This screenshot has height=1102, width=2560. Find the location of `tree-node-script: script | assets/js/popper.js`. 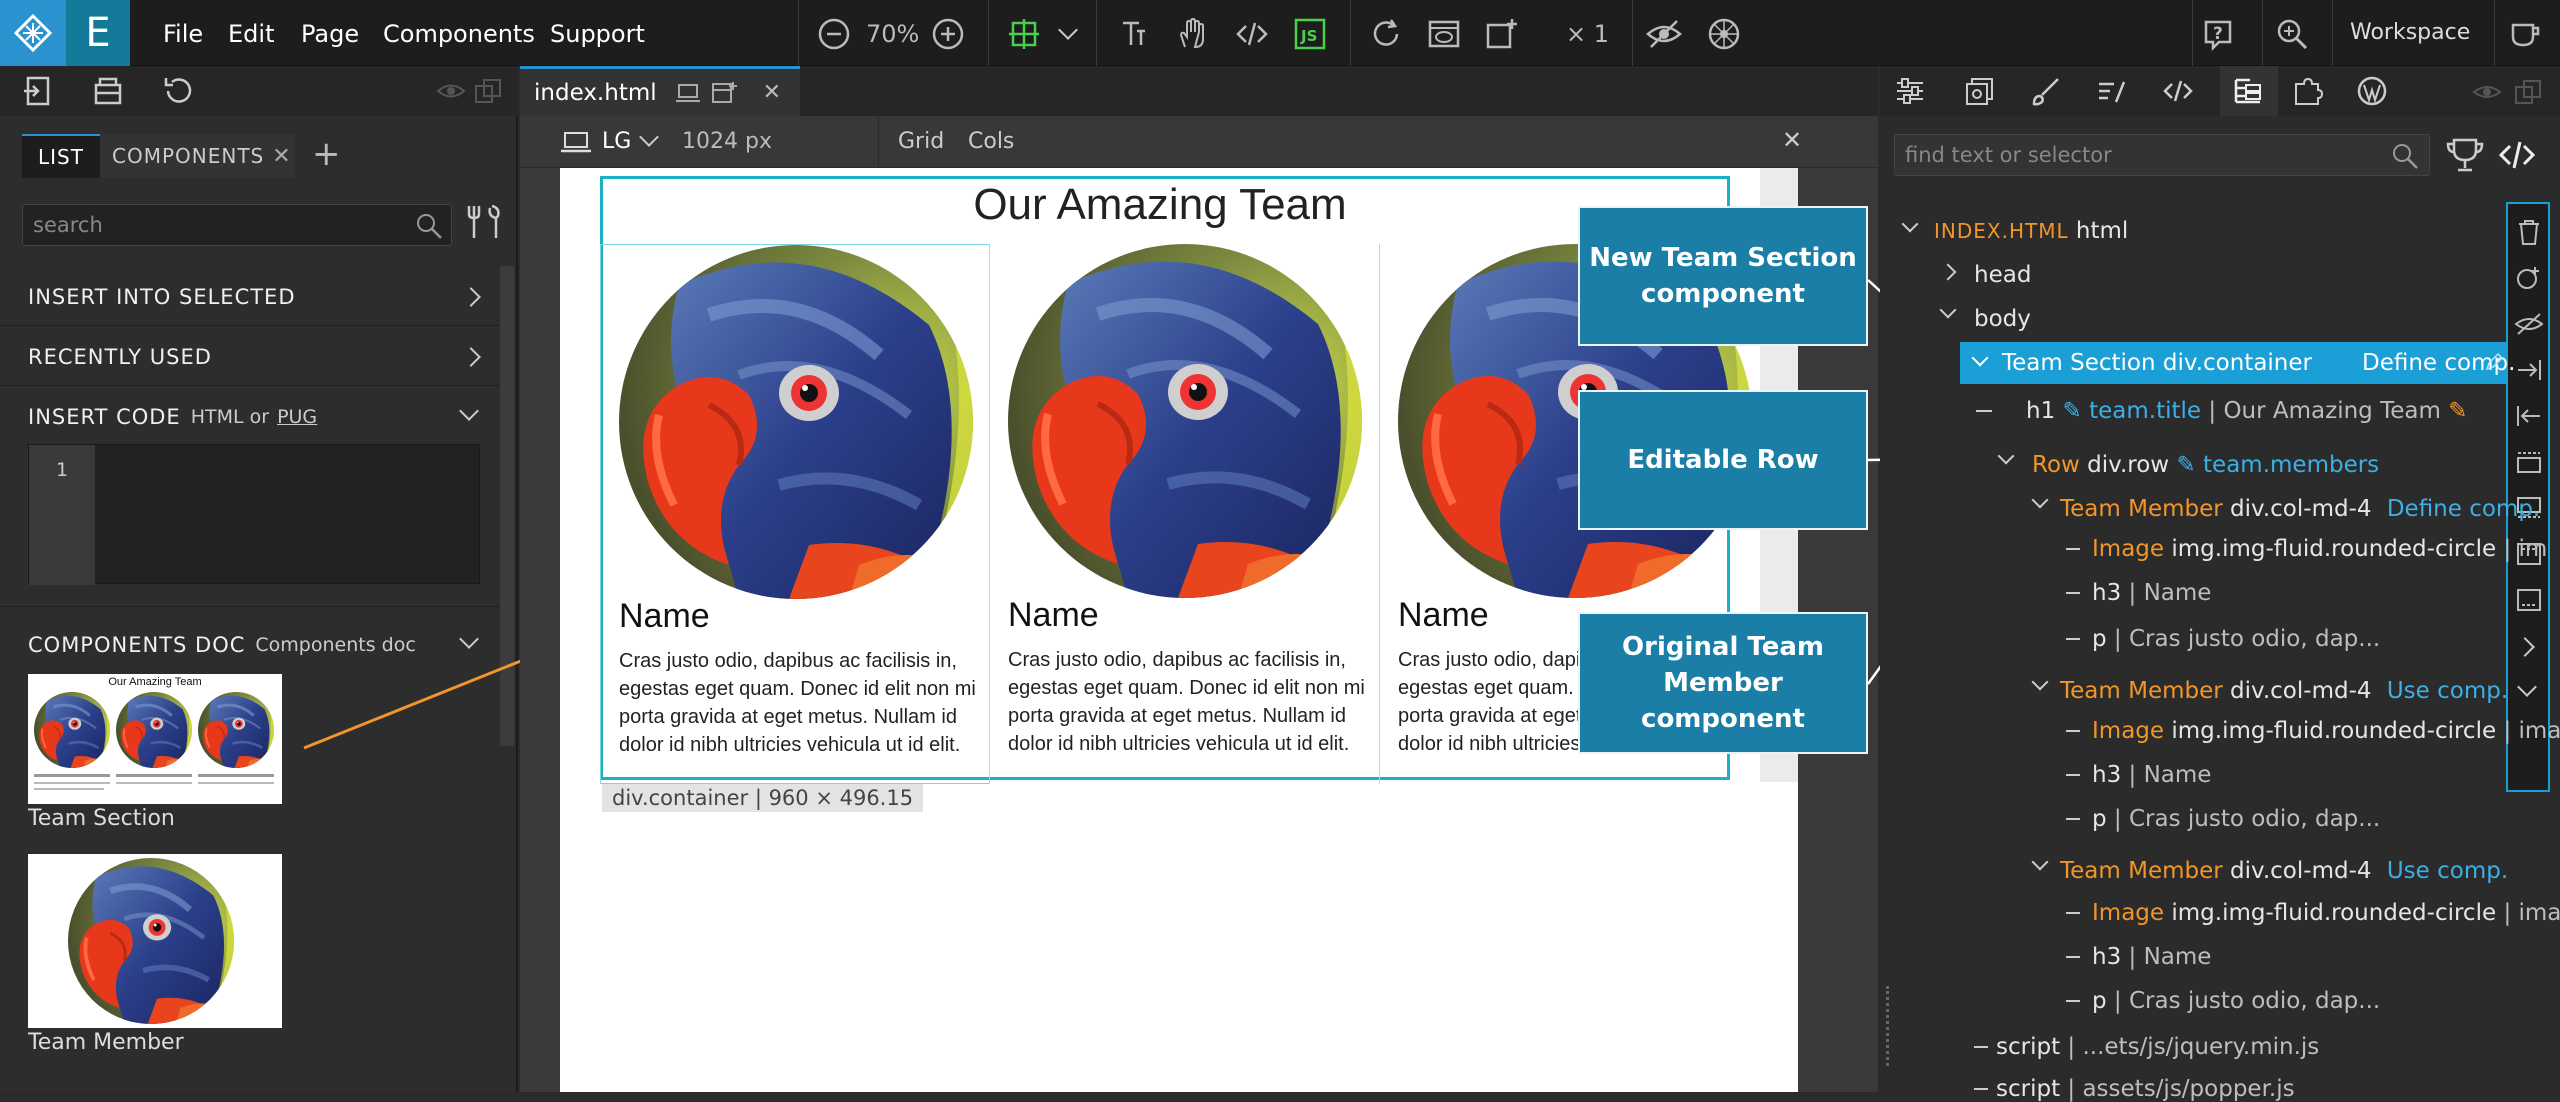

tree-node-script: script | assets/js/popper.js is located at coordinates (2145, 1089).